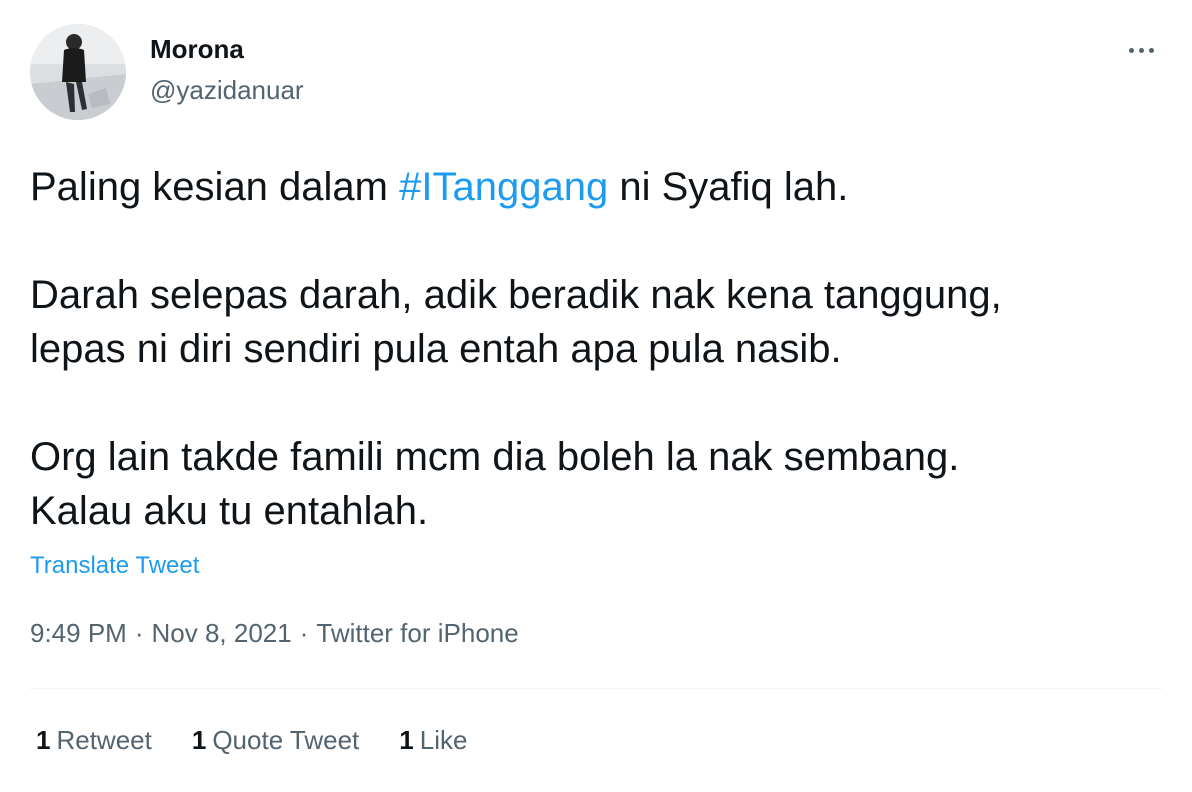 This screenshot has width=1192, height=792. I want to click on like-label: Like, so click(443, 740).